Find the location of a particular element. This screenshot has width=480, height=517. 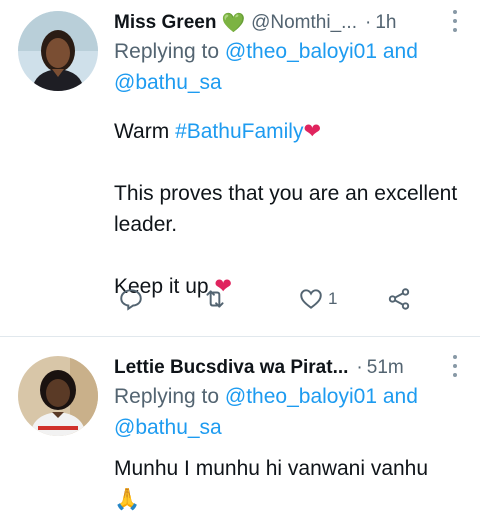

green-heart-emoji: 💚 is located at coordinates (233, 23).